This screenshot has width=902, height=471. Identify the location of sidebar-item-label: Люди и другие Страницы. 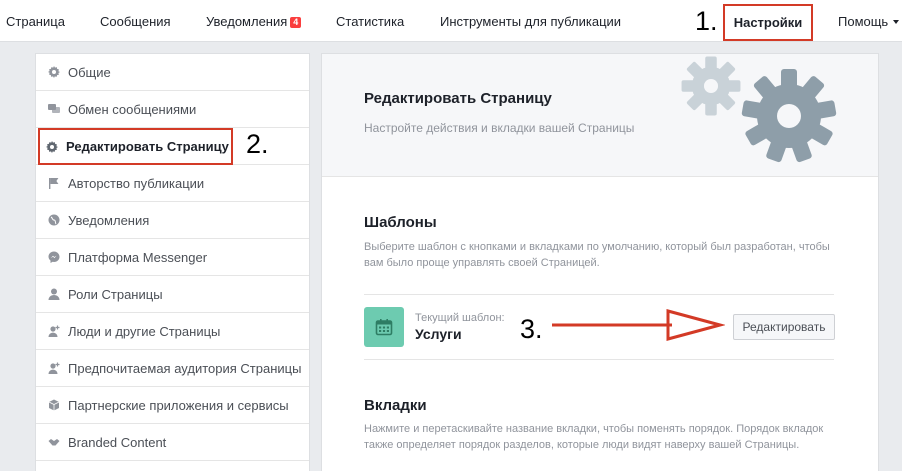
(144, 331).